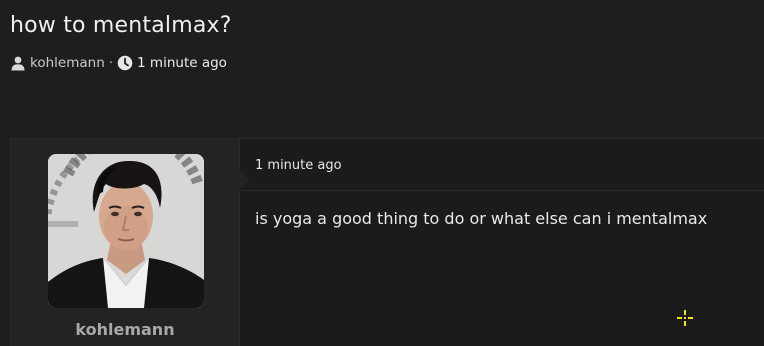  Describe the element at coordinates (685, 318) in the screenshot. I see `move-cursor-icon` at that location.